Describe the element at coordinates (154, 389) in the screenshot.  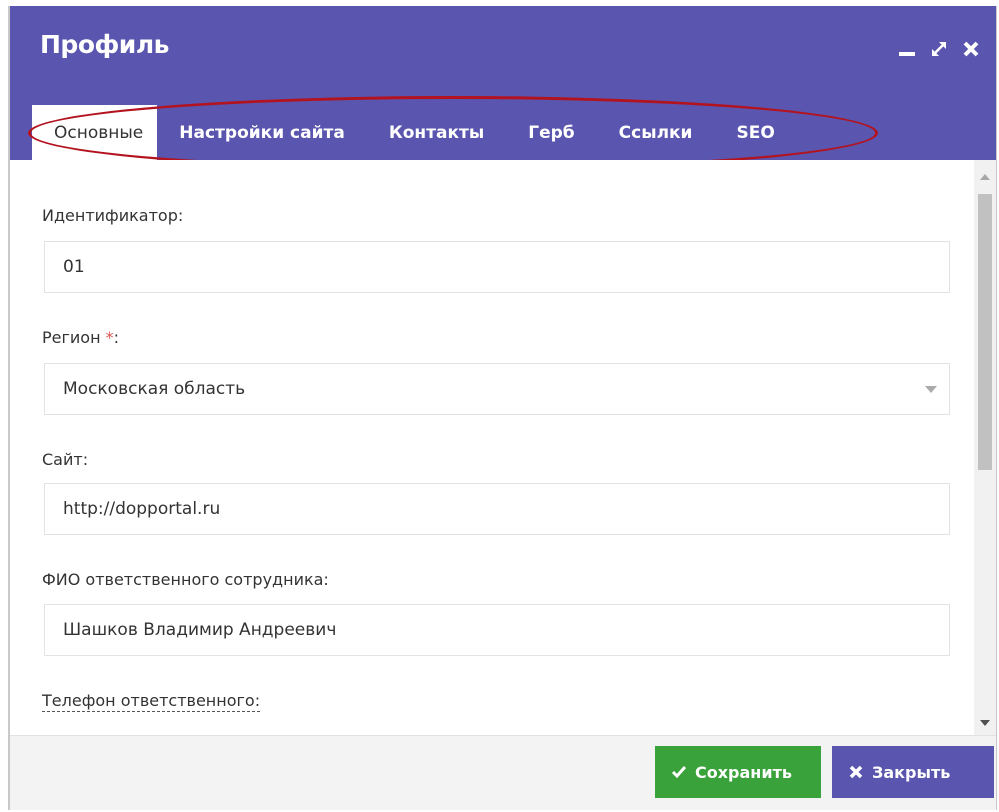
I see `region-select-value: Московская область` at that location.